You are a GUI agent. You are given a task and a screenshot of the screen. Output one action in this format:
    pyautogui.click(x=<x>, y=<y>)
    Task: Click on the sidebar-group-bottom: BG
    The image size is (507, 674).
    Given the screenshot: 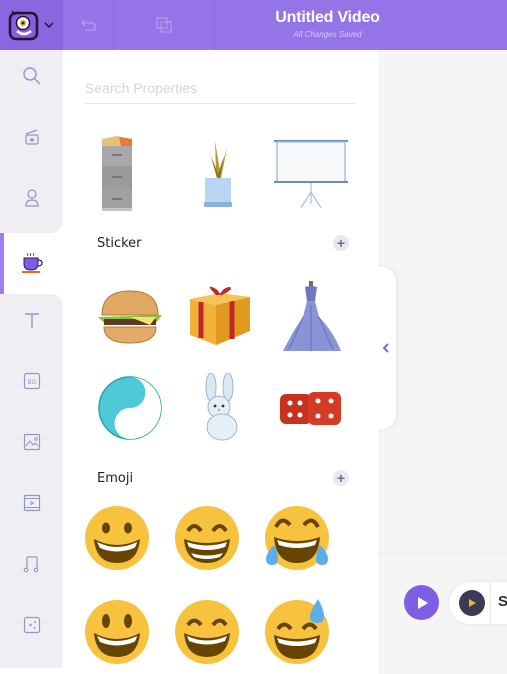 What is the action you would take?
    pyautogui.click(x=31, y=481)
    